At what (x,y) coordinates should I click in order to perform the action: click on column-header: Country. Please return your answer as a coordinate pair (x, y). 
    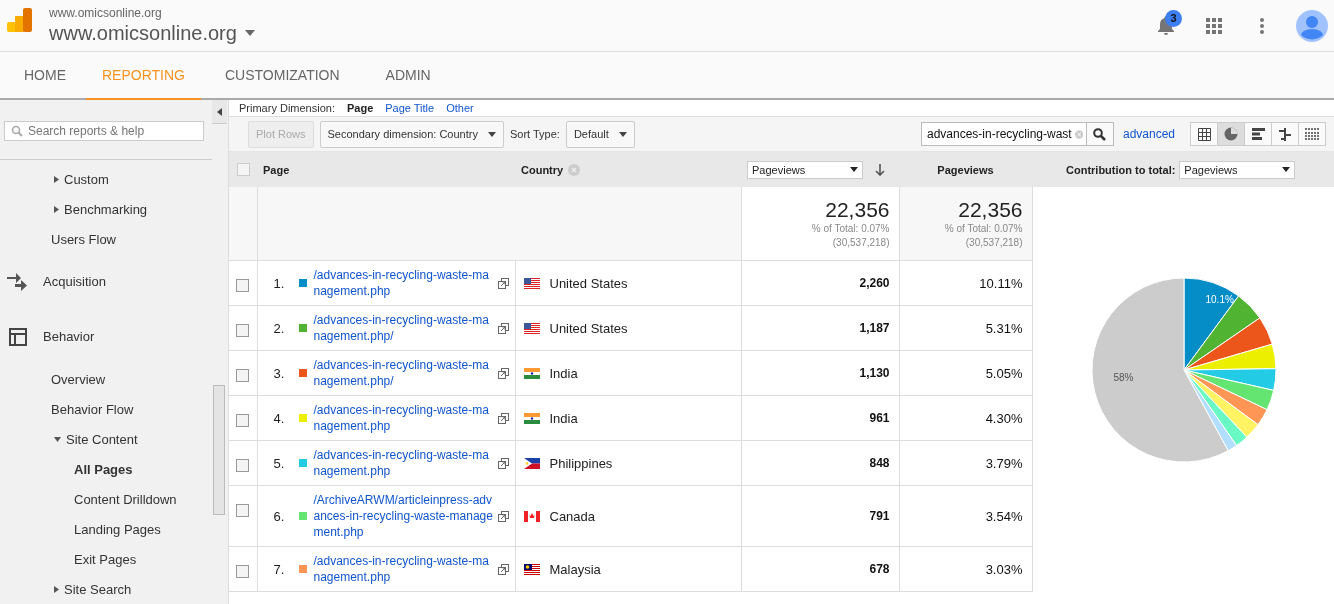
    Looking at the image, I should click on (542, 169).